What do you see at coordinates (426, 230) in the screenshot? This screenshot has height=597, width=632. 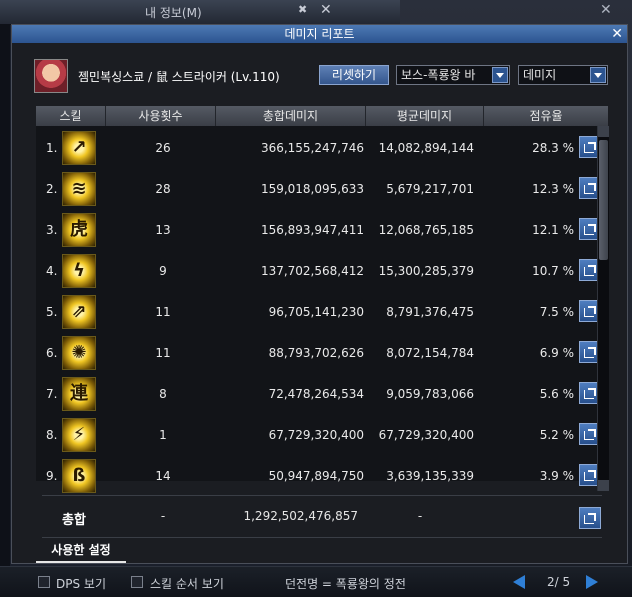 I see `row-avg-damage: 12,068,765,185` at bounding box center [426, 230].